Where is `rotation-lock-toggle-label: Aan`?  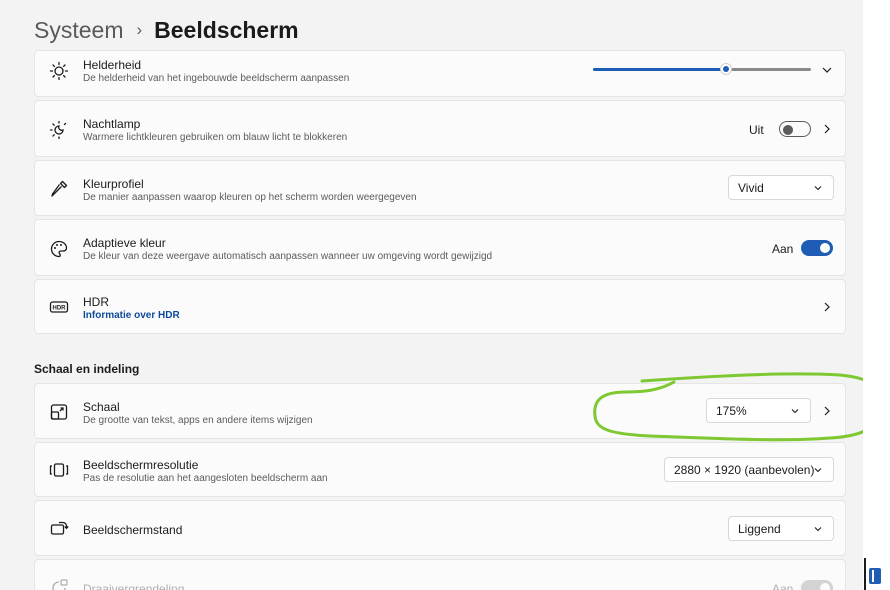 rotation-lock-toggle-label: Aan is located at coordinates (783, 586).